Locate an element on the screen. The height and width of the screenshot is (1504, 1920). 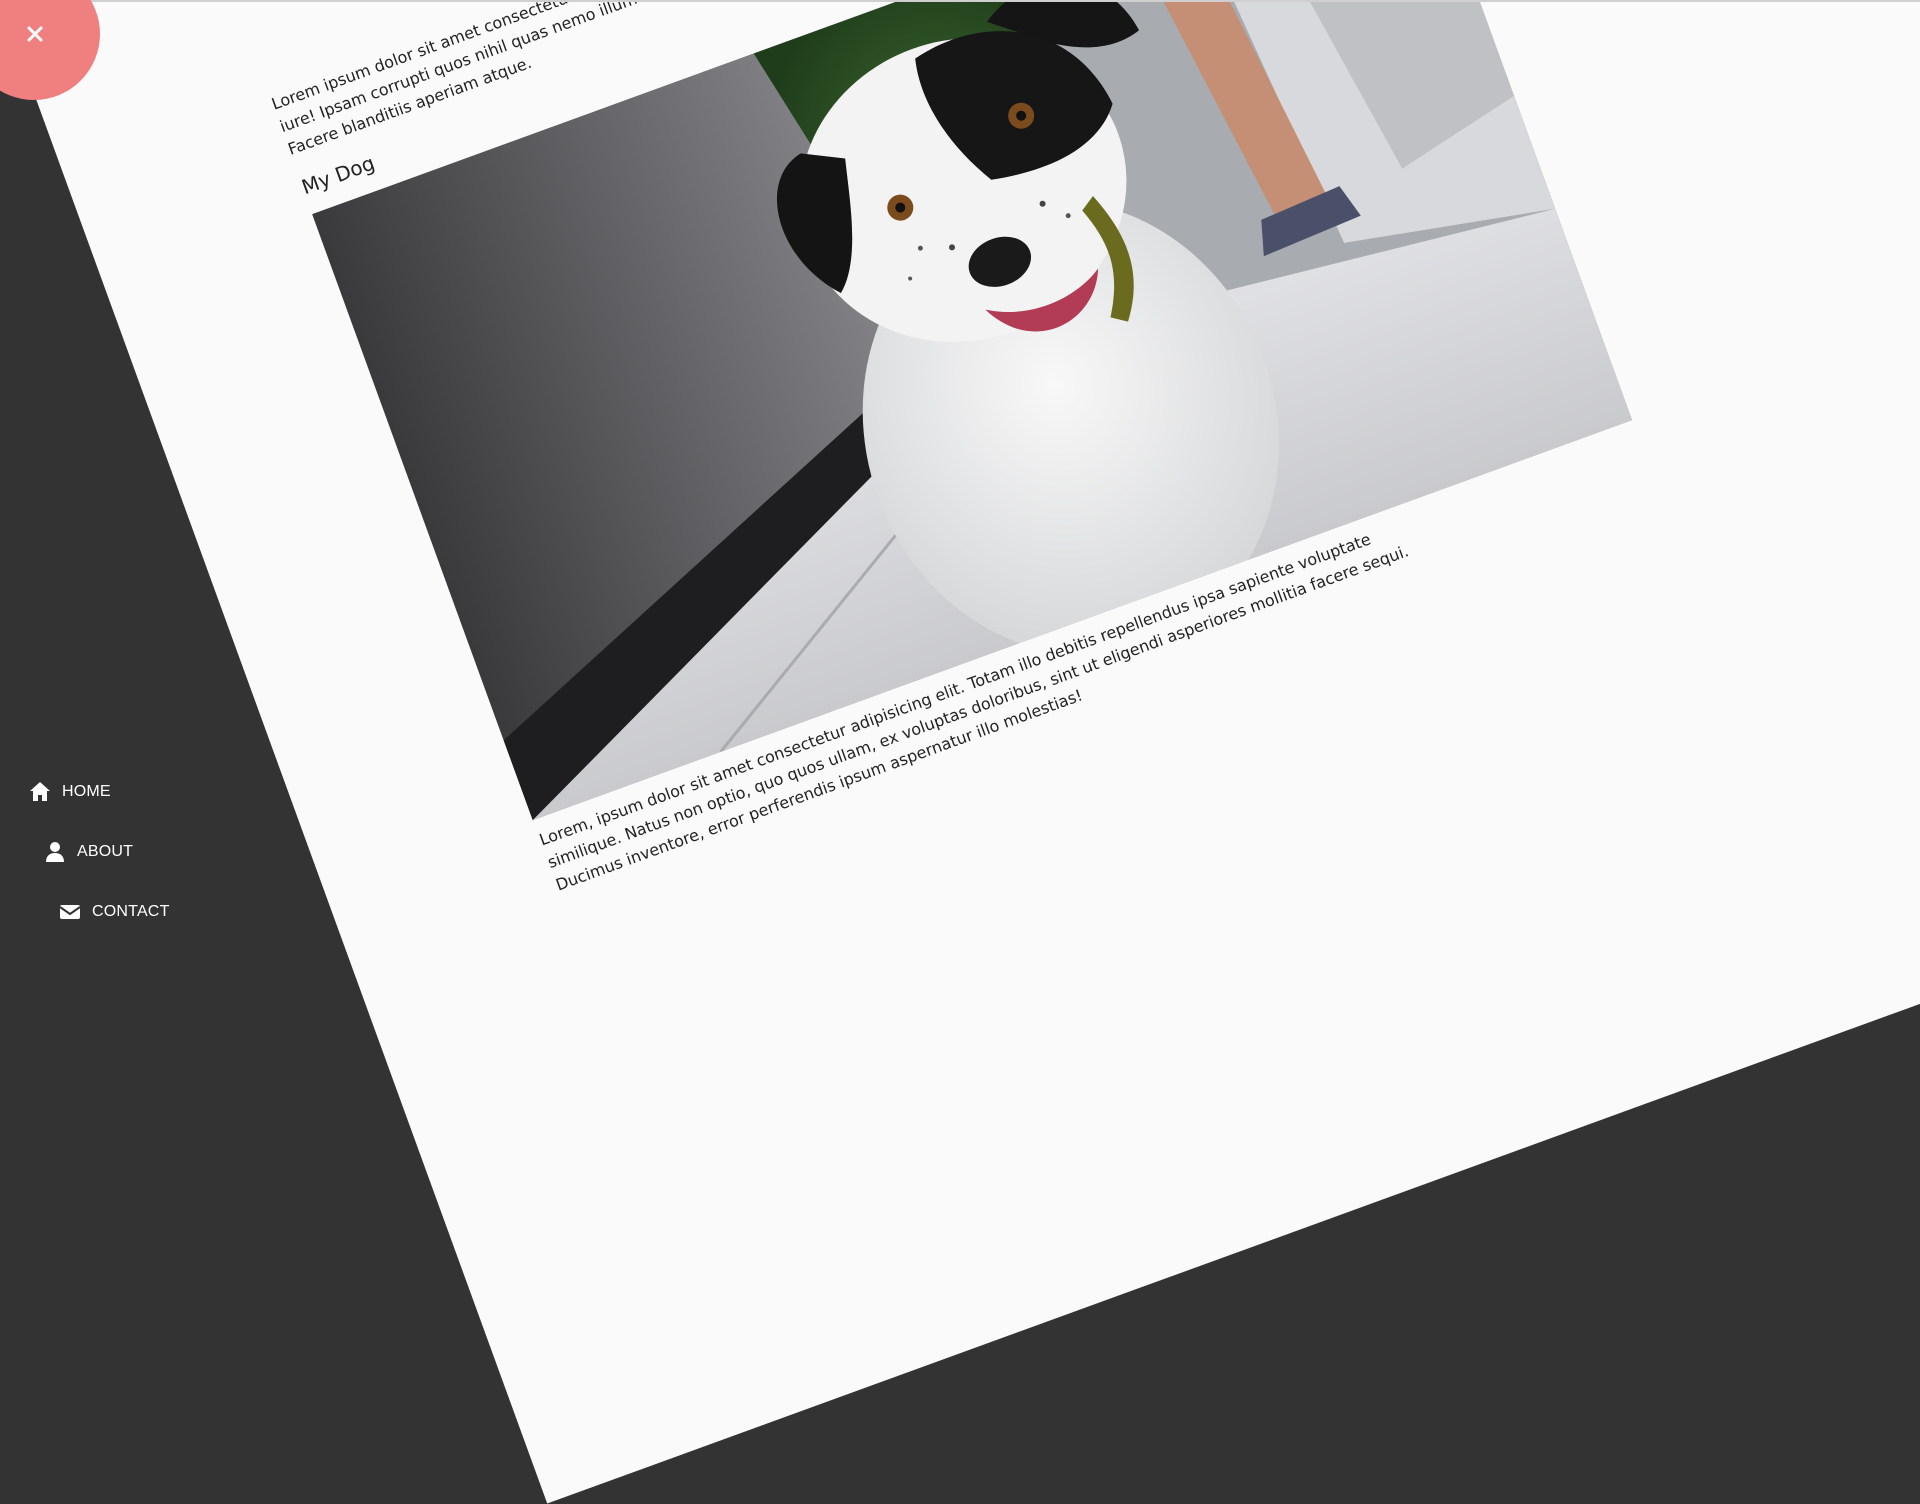
home-icon is located at coordinates (40, 791).